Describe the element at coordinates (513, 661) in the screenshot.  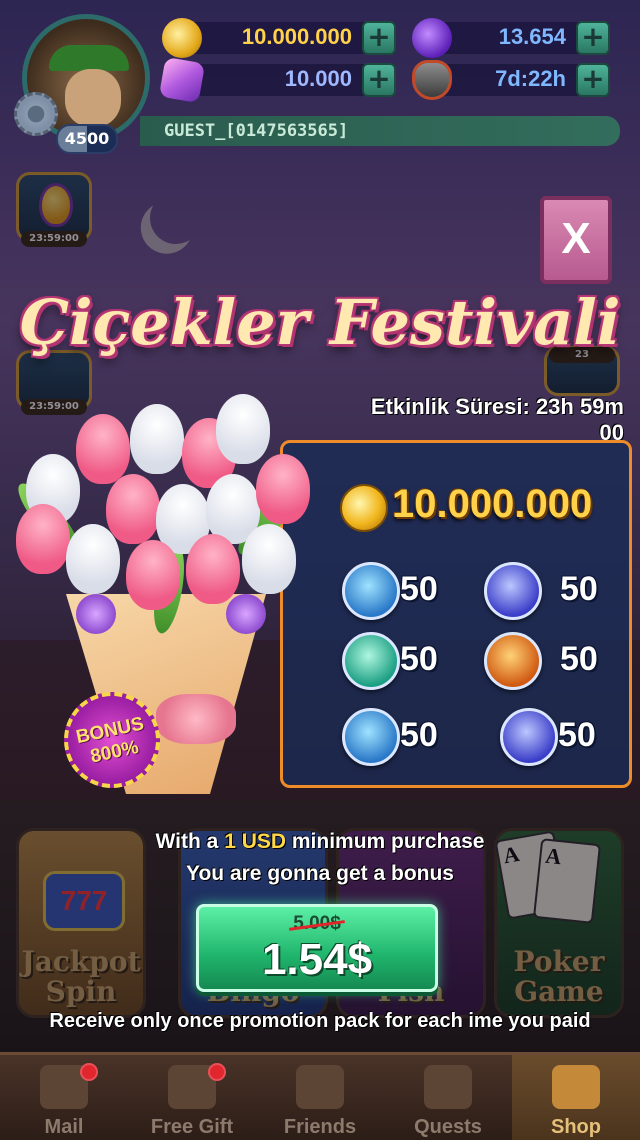
I see `jackpot-booster-icon` at that location.